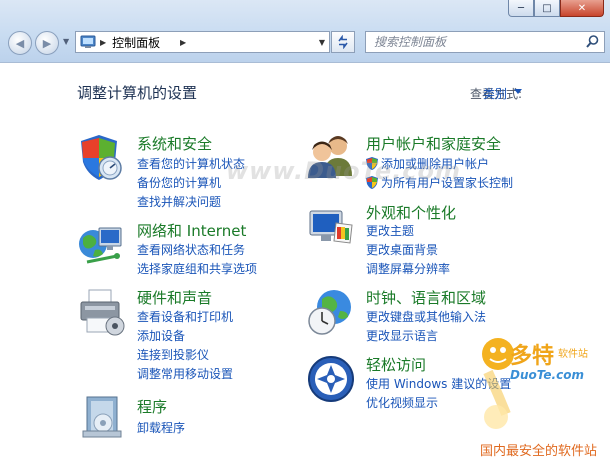 This screenshot has height=476, width=610. What do you see at coordinates (390, 230) in the screenshot?
I see `link-change-theme: 更改主题` at bounding box center [390, 230].